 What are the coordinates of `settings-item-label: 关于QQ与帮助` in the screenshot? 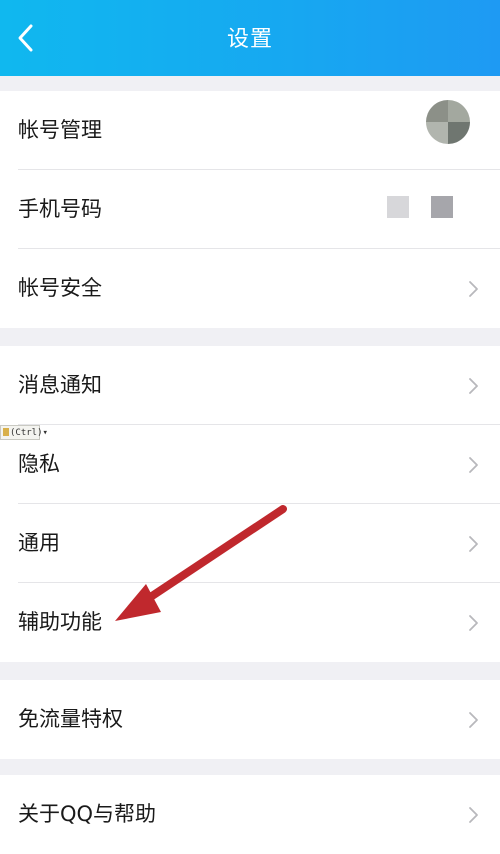 It's located at (87, 814).